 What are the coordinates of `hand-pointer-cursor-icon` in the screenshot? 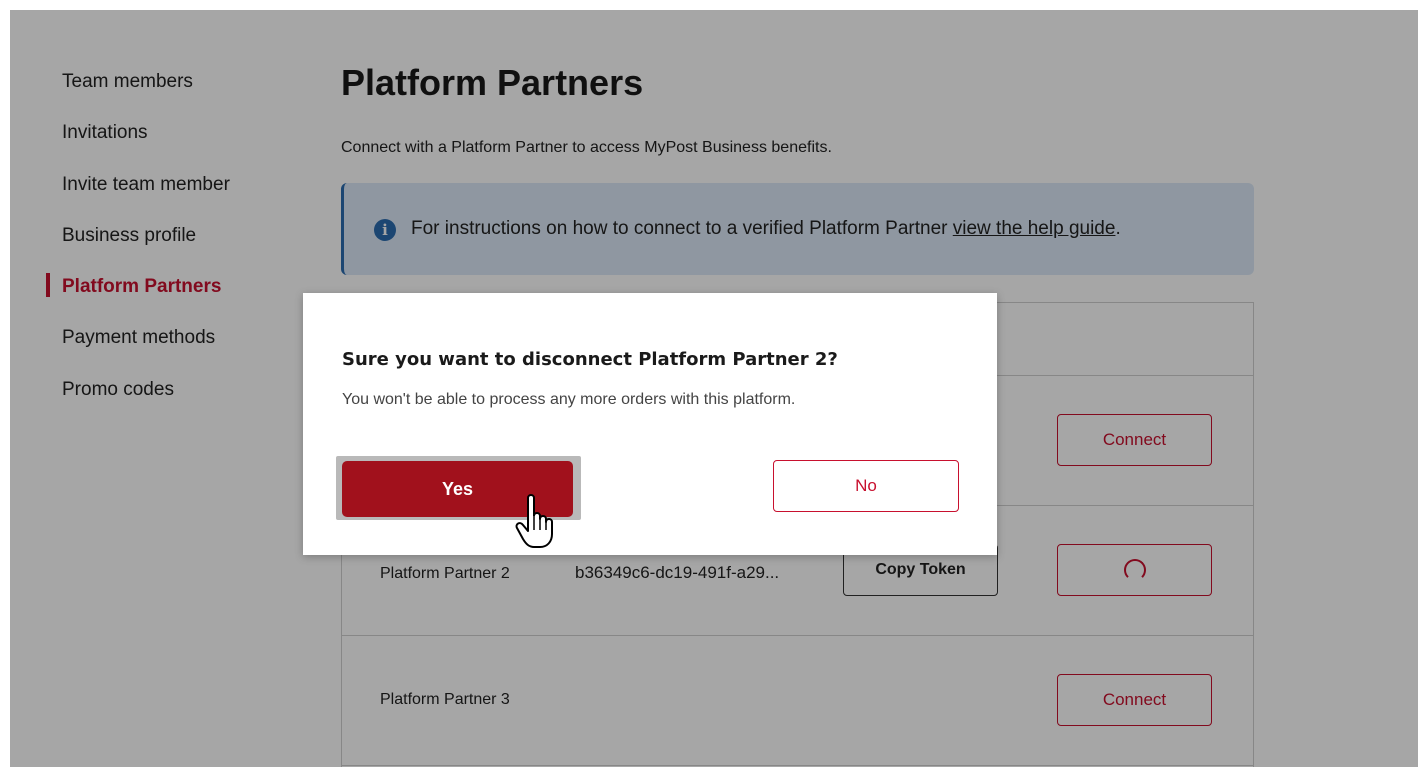 It's located at (534, 521).